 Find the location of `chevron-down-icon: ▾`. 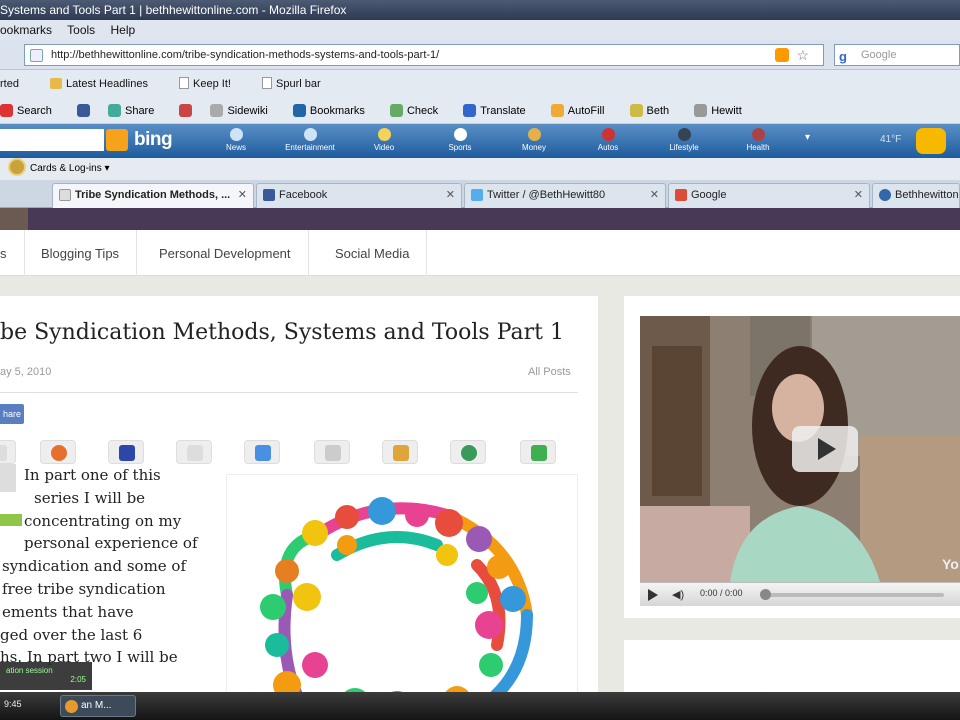

chevron-down-icon: ▾ is located at coordinates (807, 137).